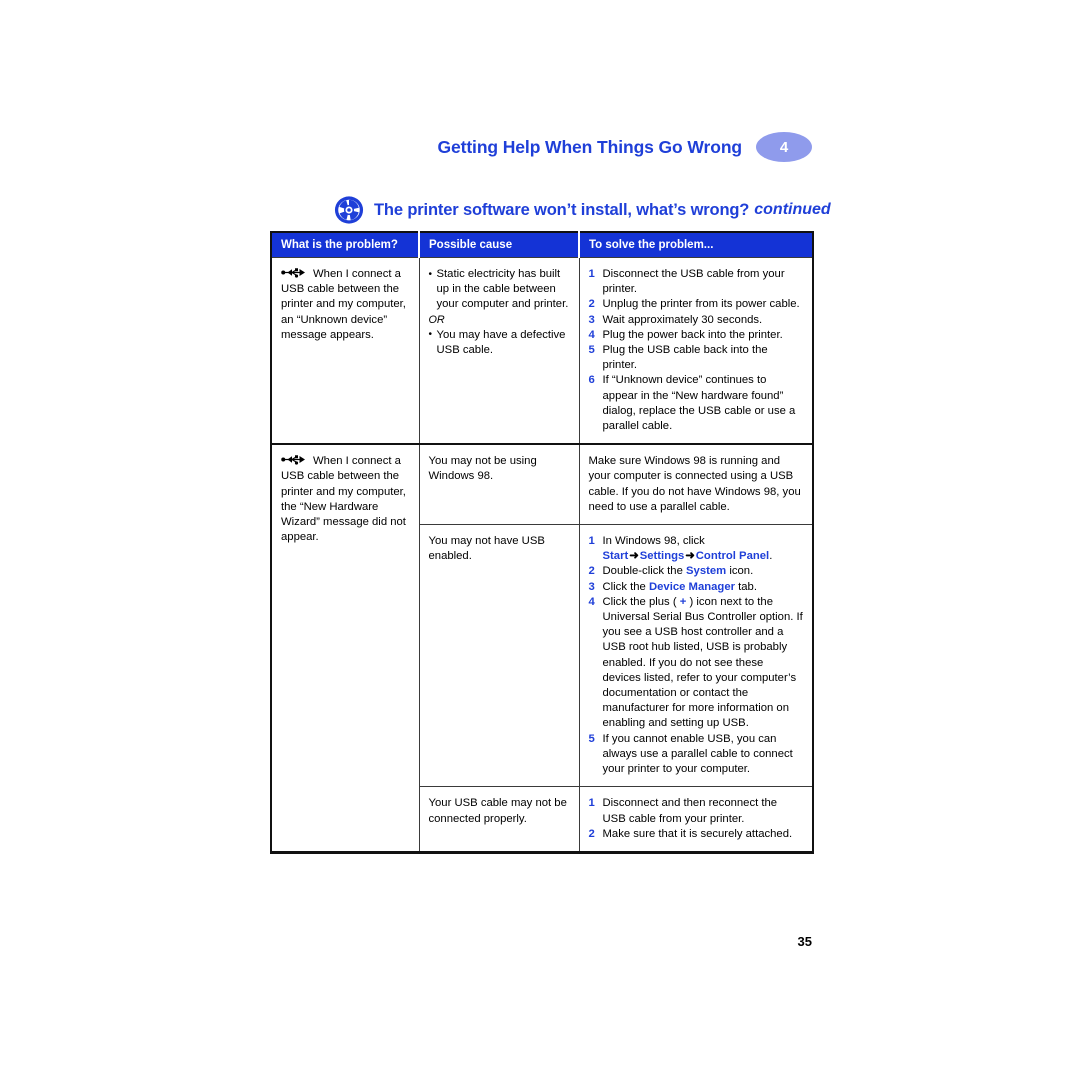 This screenshot has height=1080, width=1080. What do you see at coordinates (662, 556) in the screenshot?
I see `keyword-settings: Settings` at bounding box center [662, 556].